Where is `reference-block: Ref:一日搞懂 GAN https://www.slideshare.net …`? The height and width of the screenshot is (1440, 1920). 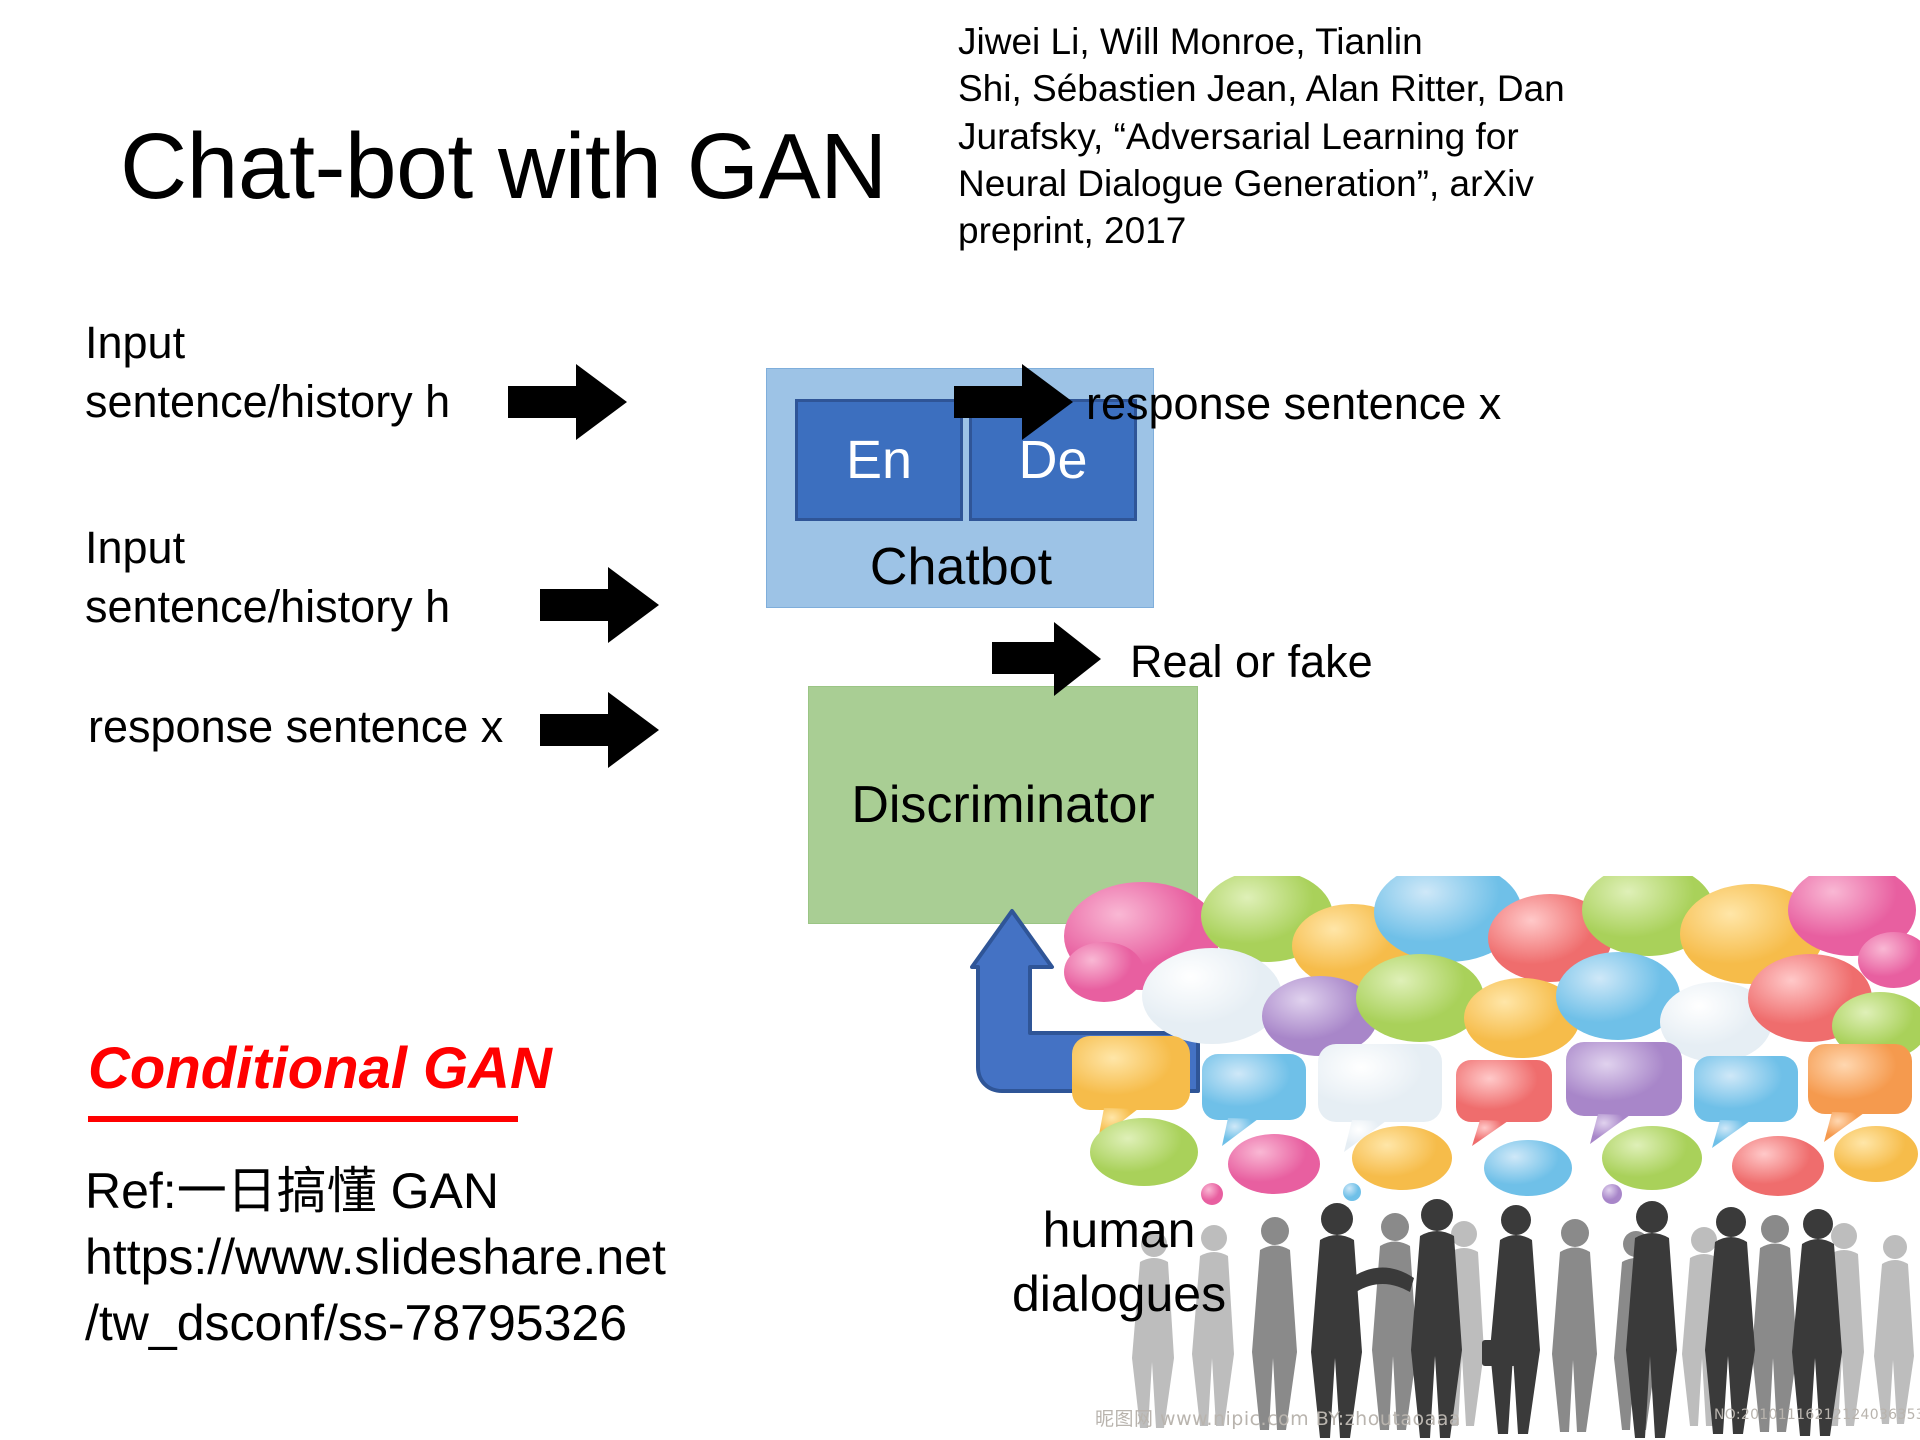 reference-block: Ref:一日搞懂 GAN https://www.slideshare.net … is located at coordinates (375, 1257).